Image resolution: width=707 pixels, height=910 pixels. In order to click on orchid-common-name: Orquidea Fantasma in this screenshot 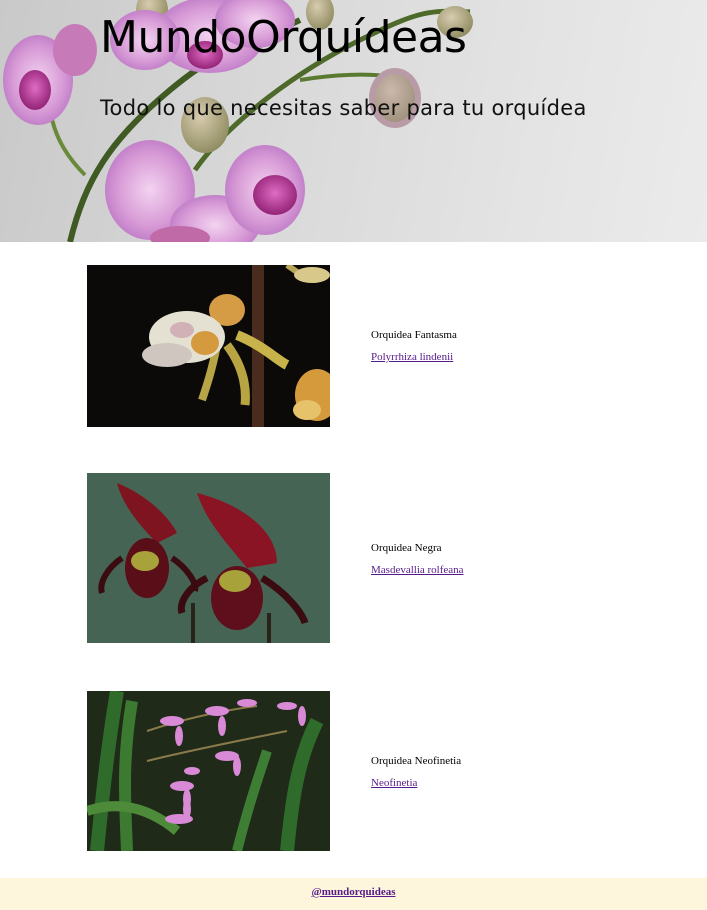, I will do `click(414, 335)`.